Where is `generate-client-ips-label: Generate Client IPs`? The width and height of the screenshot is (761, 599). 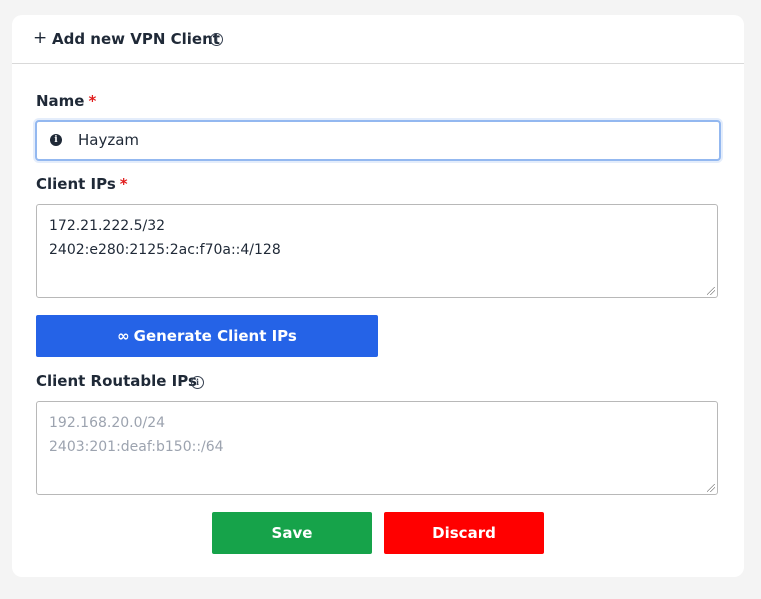 generate-client-ips-label: Generate Client IPs is located at coordinates (215, 336).